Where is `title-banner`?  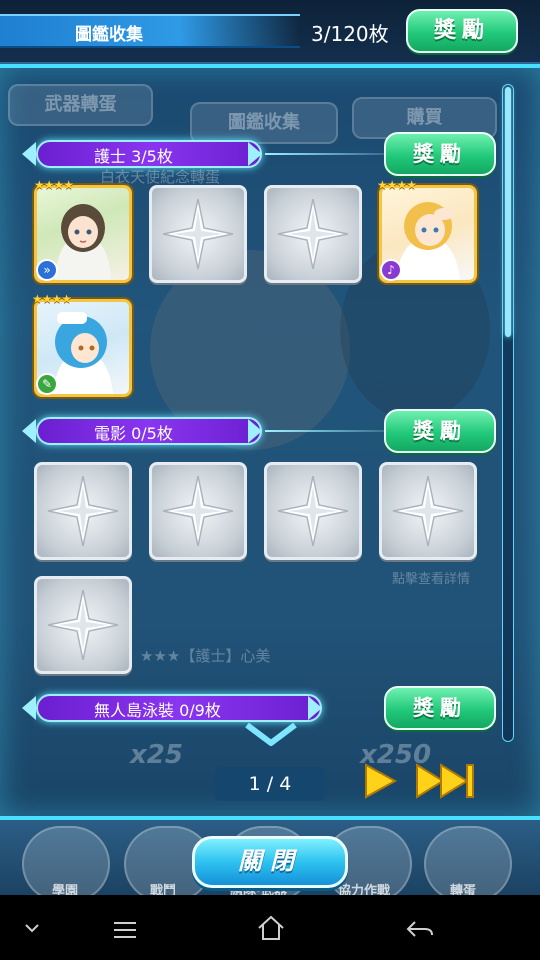 title-banner is located at coordinates (150, 31).